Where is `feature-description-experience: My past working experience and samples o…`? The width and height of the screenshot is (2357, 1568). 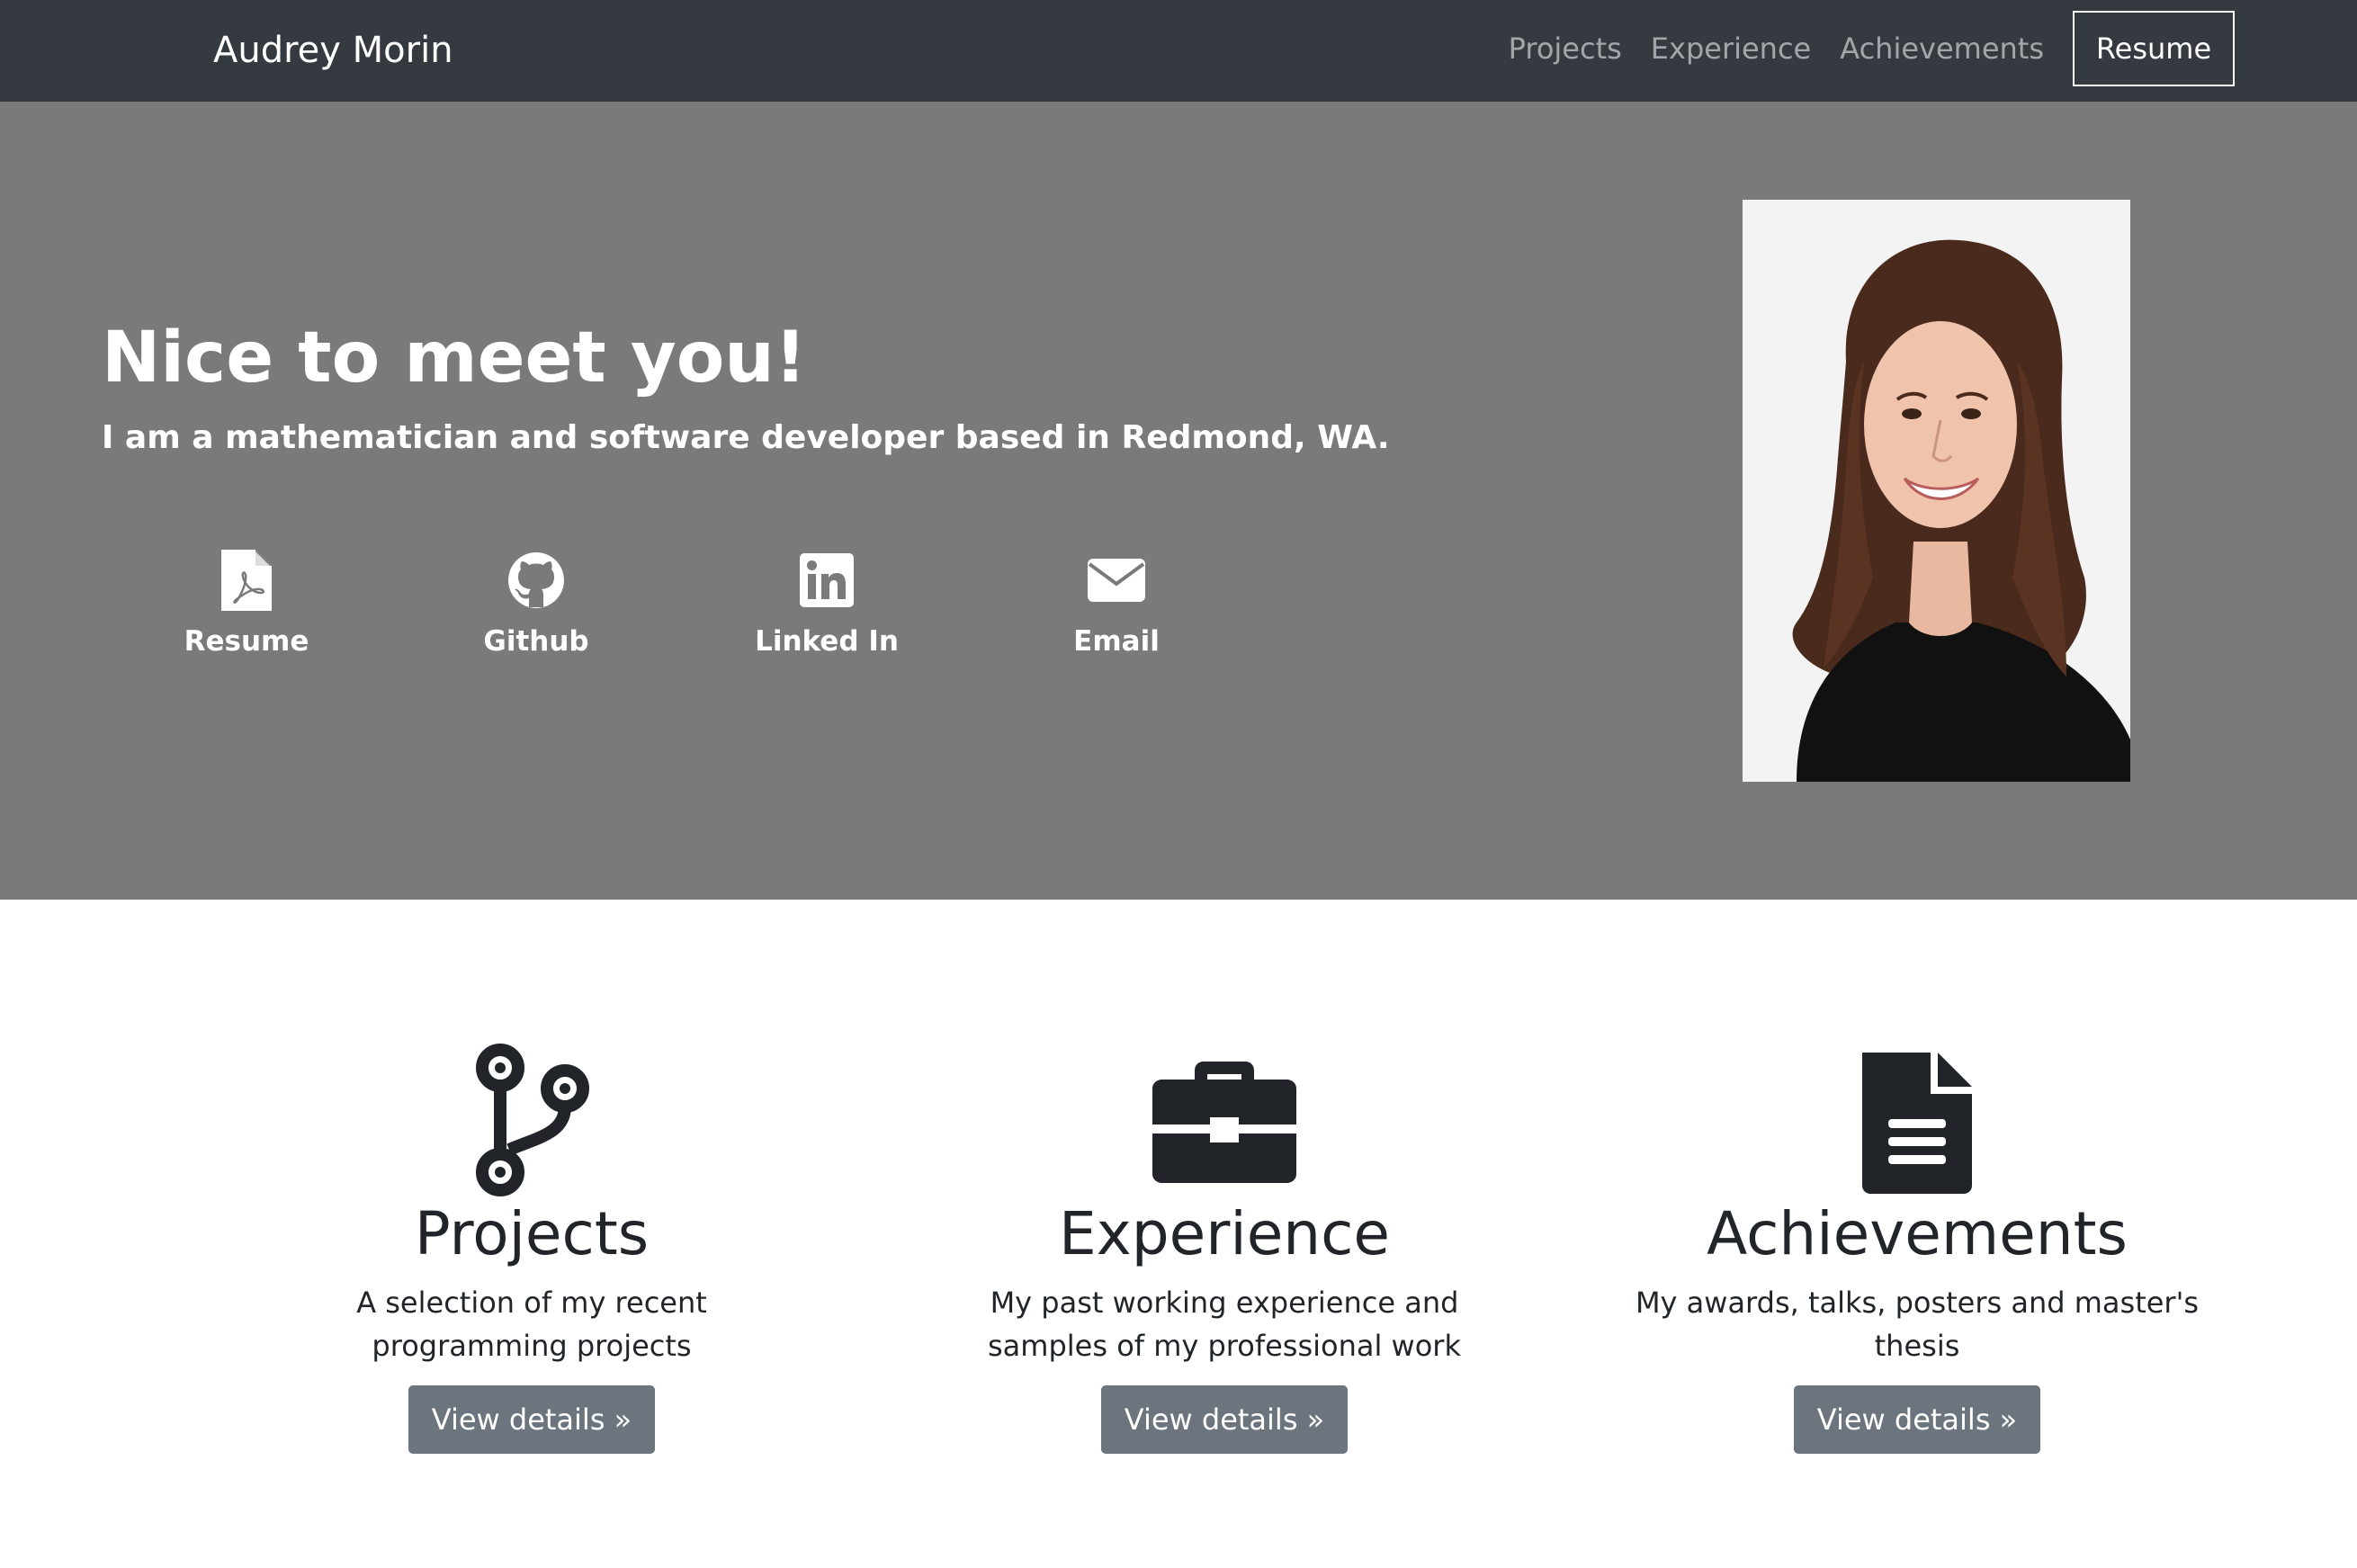 feature-description-experience: My past working experience and samples o… is located at coordinates (1224, 1324).